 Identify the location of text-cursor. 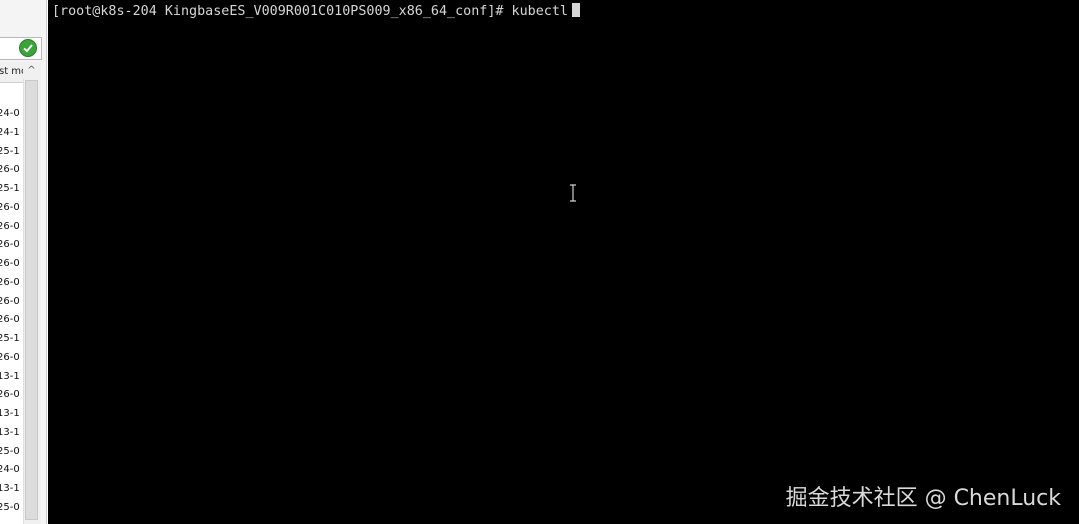
(575, 10).